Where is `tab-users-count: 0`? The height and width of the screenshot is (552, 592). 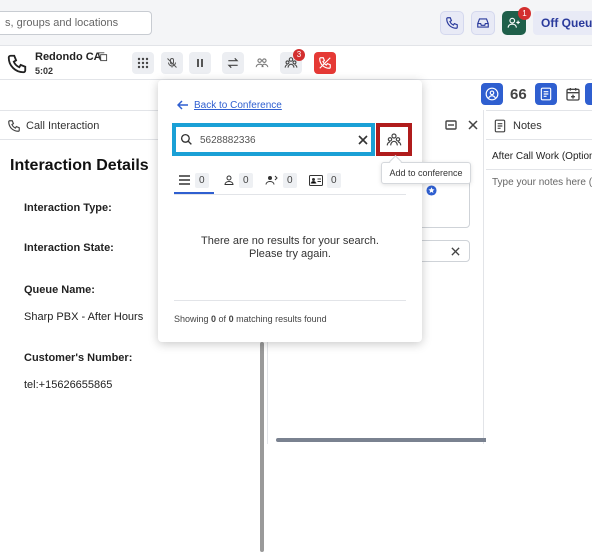 tab-users-count: 0 is located at coordinates (246, 180).